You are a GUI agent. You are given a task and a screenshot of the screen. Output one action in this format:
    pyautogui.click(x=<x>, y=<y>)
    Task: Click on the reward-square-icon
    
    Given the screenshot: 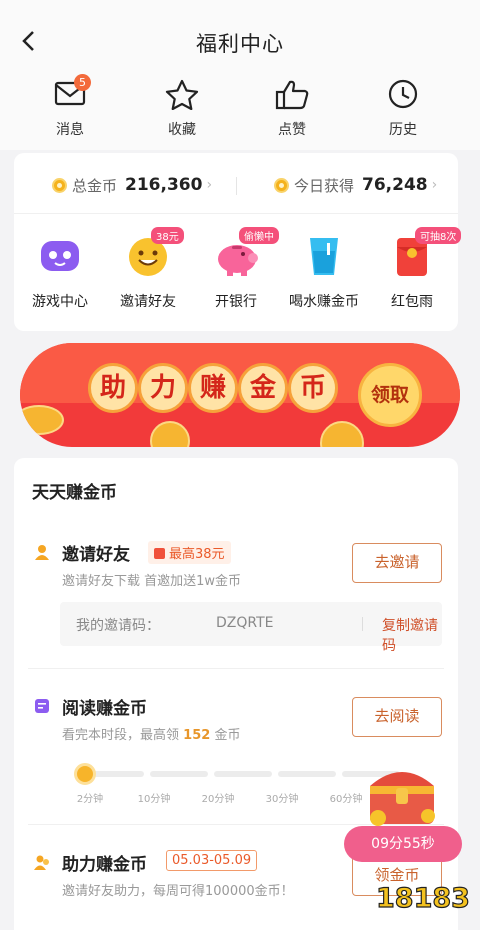 What is the action you would take?
    pyautogui.click(x=159, y=553)
    